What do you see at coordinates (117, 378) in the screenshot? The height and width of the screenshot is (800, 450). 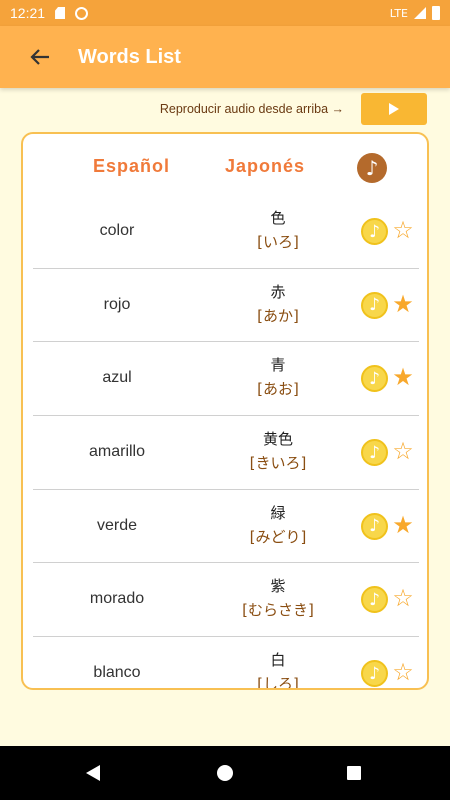 I see `spanish-word: azul` at bounding box center [117, 378].